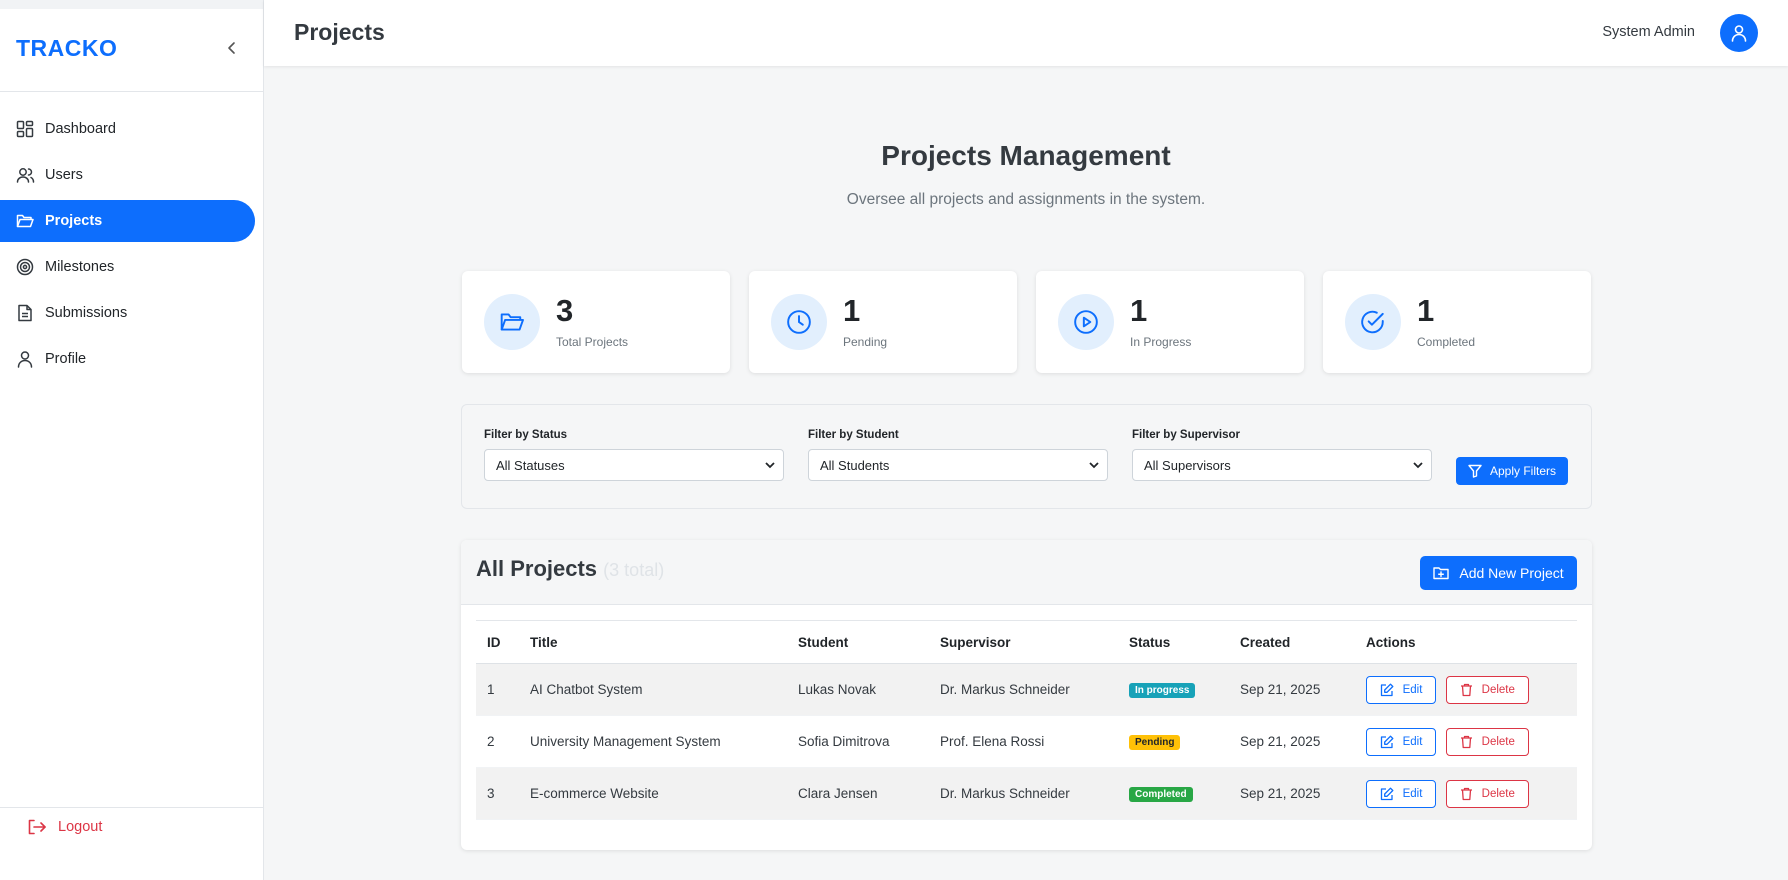 This screenshot has width=1788, height=880. I want to click on chevron-left-icon, so click(231, 48).